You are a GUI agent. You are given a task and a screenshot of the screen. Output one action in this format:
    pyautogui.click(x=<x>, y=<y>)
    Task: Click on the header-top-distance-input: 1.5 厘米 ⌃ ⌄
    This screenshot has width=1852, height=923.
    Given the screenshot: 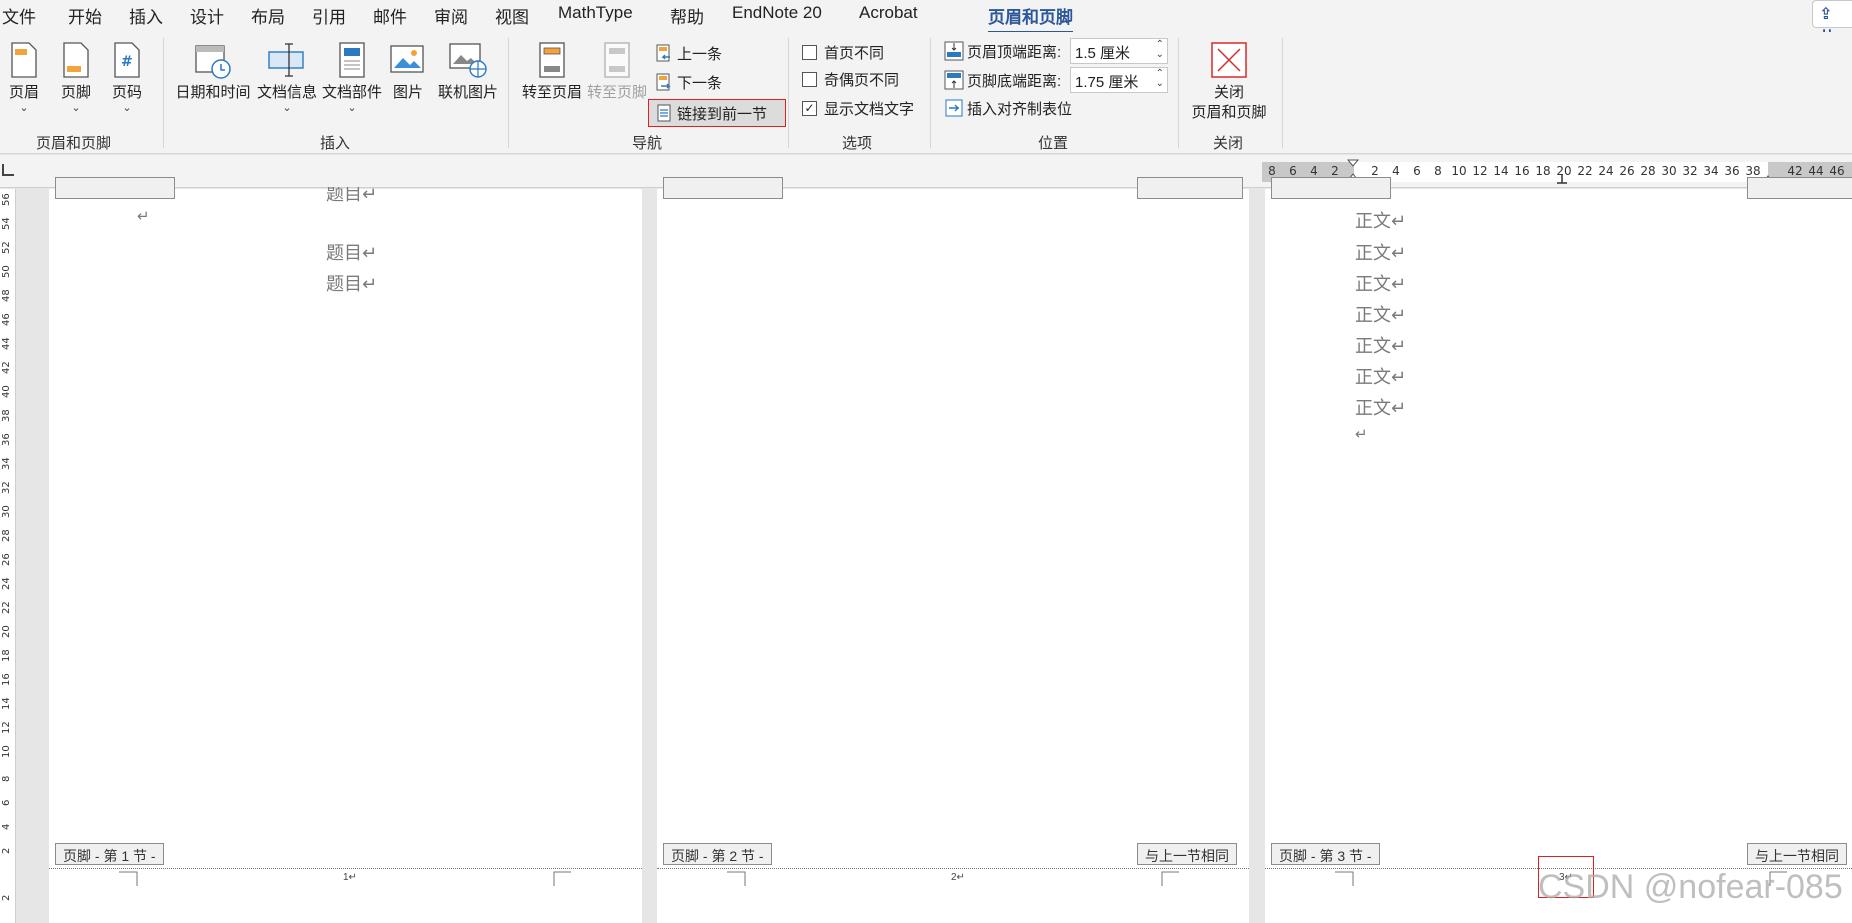 What is the action you would take?
    pyautogui.click(x=1119, y=51)
    